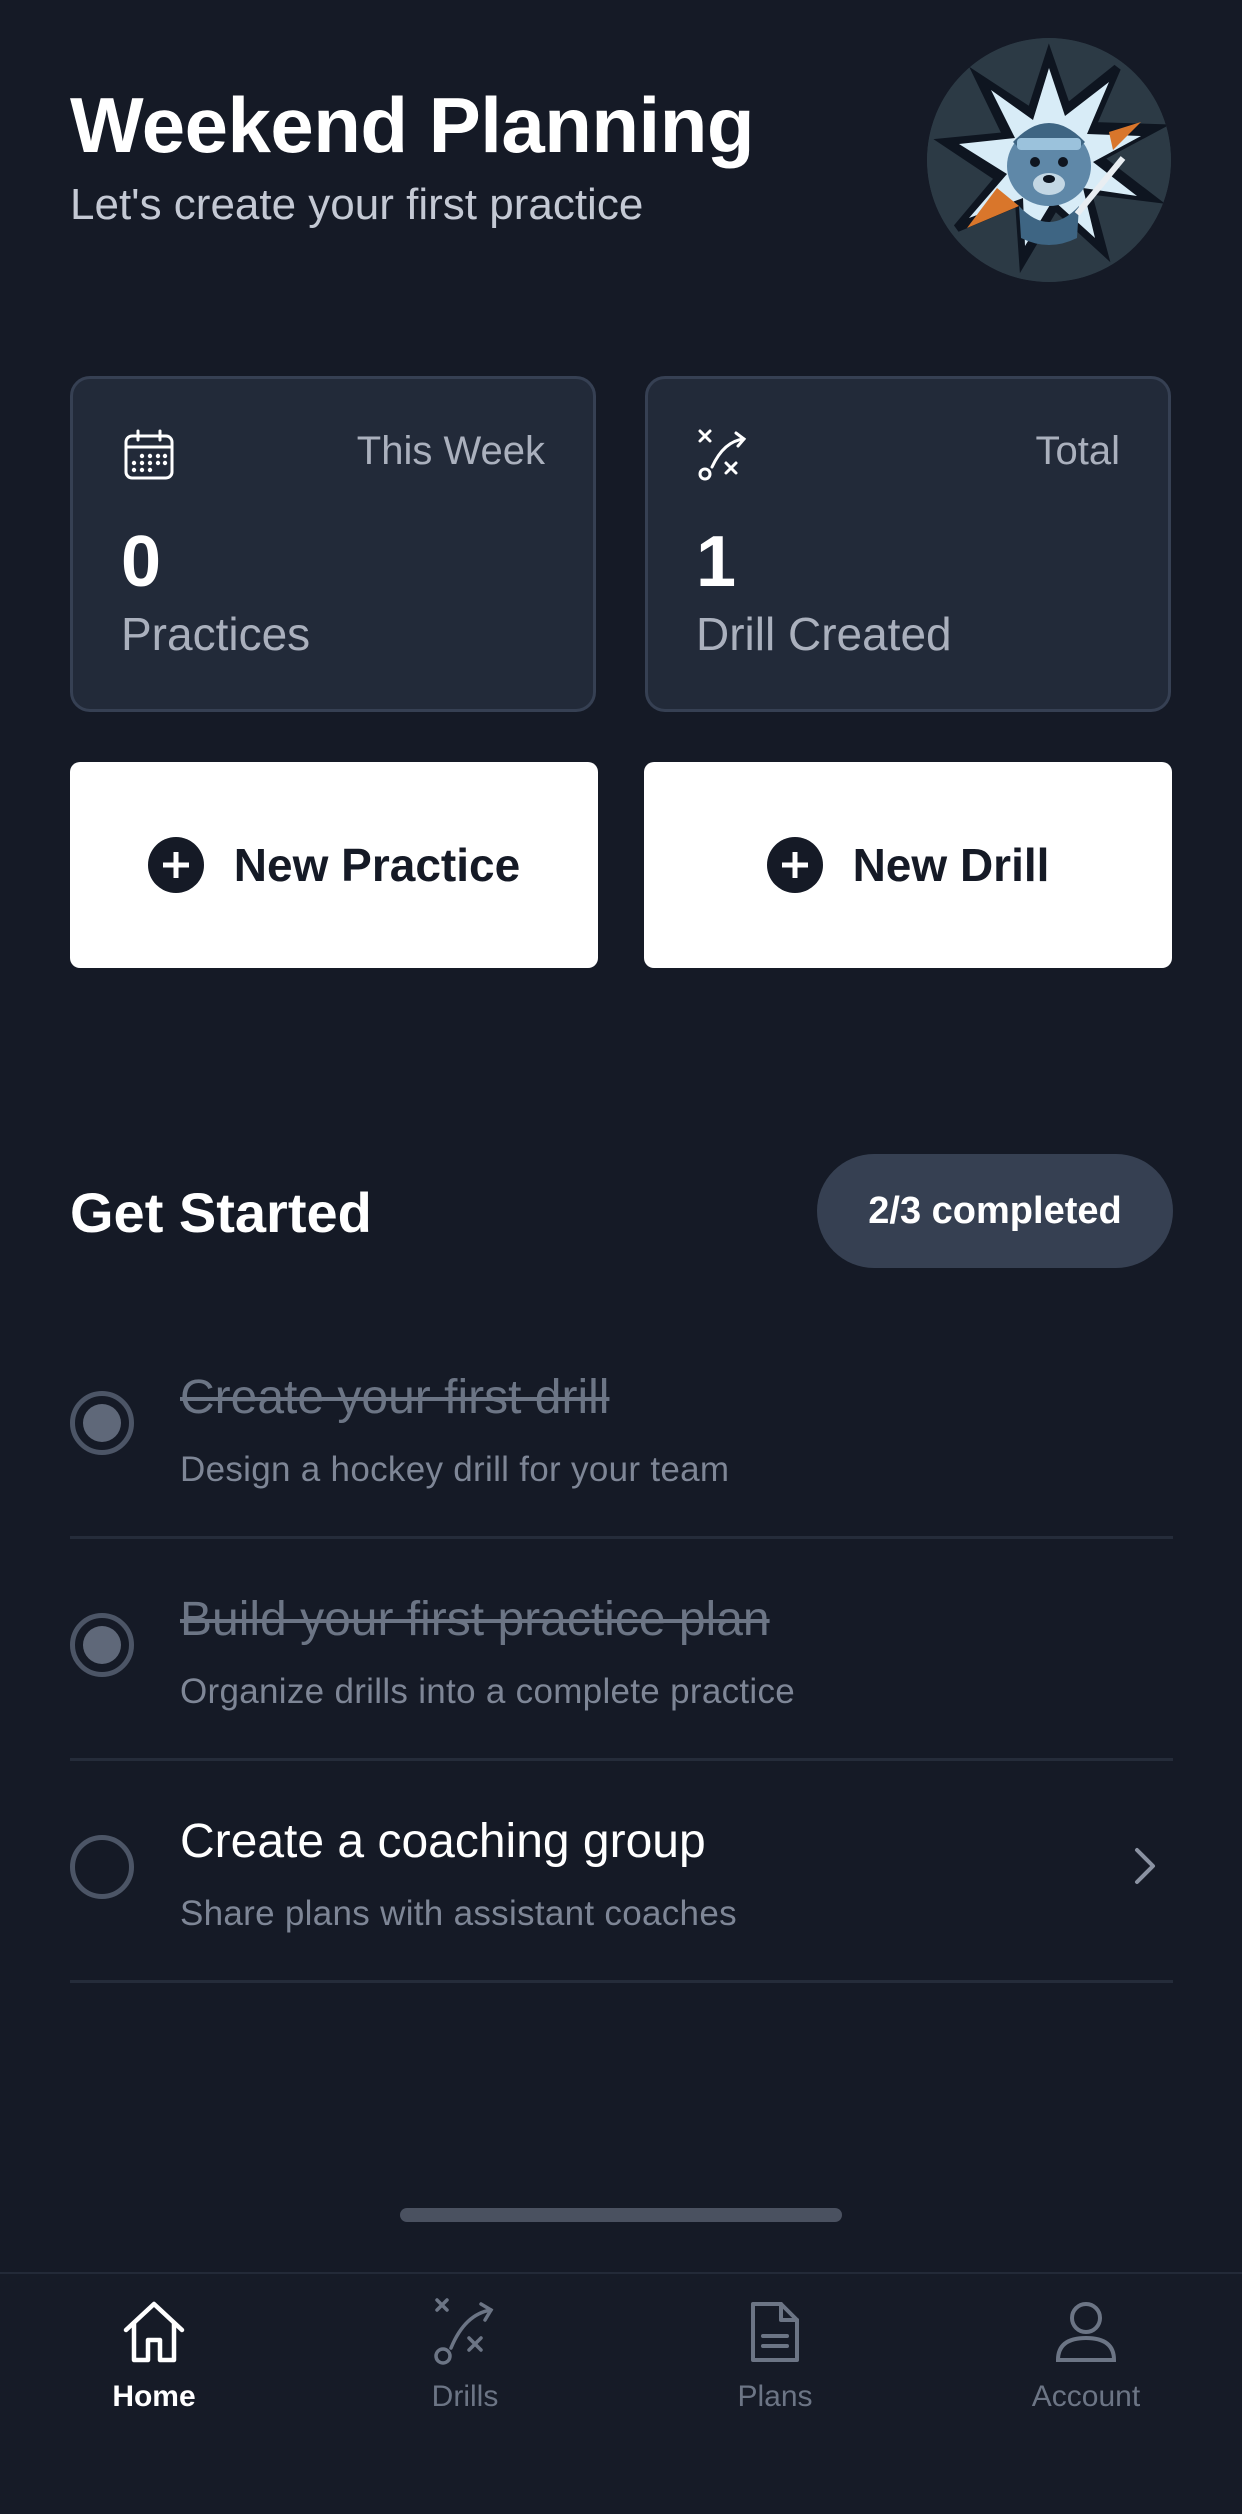 The image size is (1242, 2514). Describe the element at coordinates (1078, 451) in the screenshot. I see `stat-period: Total` at that location.